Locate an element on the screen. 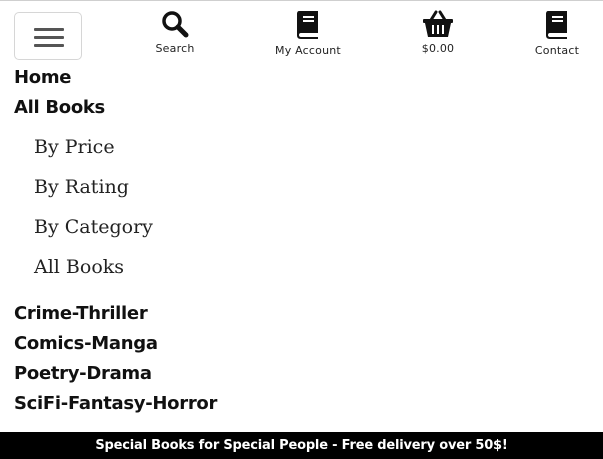 The image size is (603, 459). contact-link: Contact is located at coordinates (552, 33).